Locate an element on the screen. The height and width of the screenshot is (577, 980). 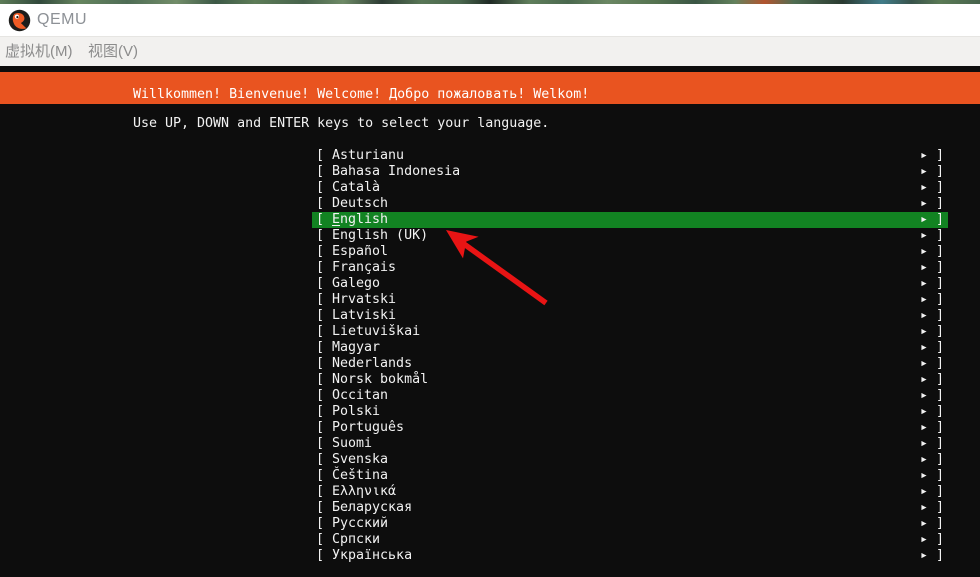
language-label: [ Asturianu is located at coordinates (360, 155).